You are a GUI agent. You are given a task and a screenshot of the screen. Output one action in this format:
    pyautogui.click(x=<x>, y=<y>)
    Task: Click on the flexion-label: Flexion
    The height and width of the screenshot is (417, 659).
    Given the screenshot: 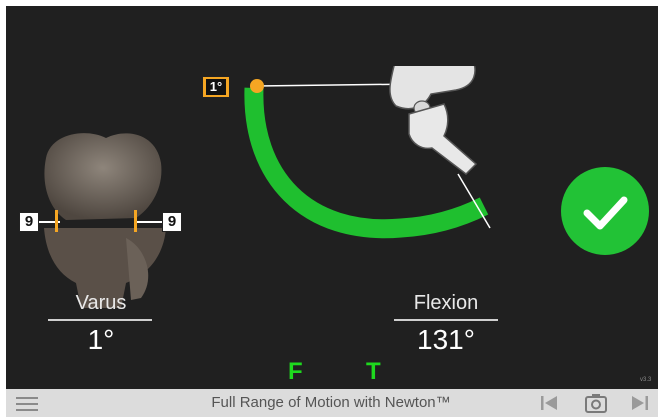 What is the action you would take?
    pyautogui.click(x=446, y=303)
    